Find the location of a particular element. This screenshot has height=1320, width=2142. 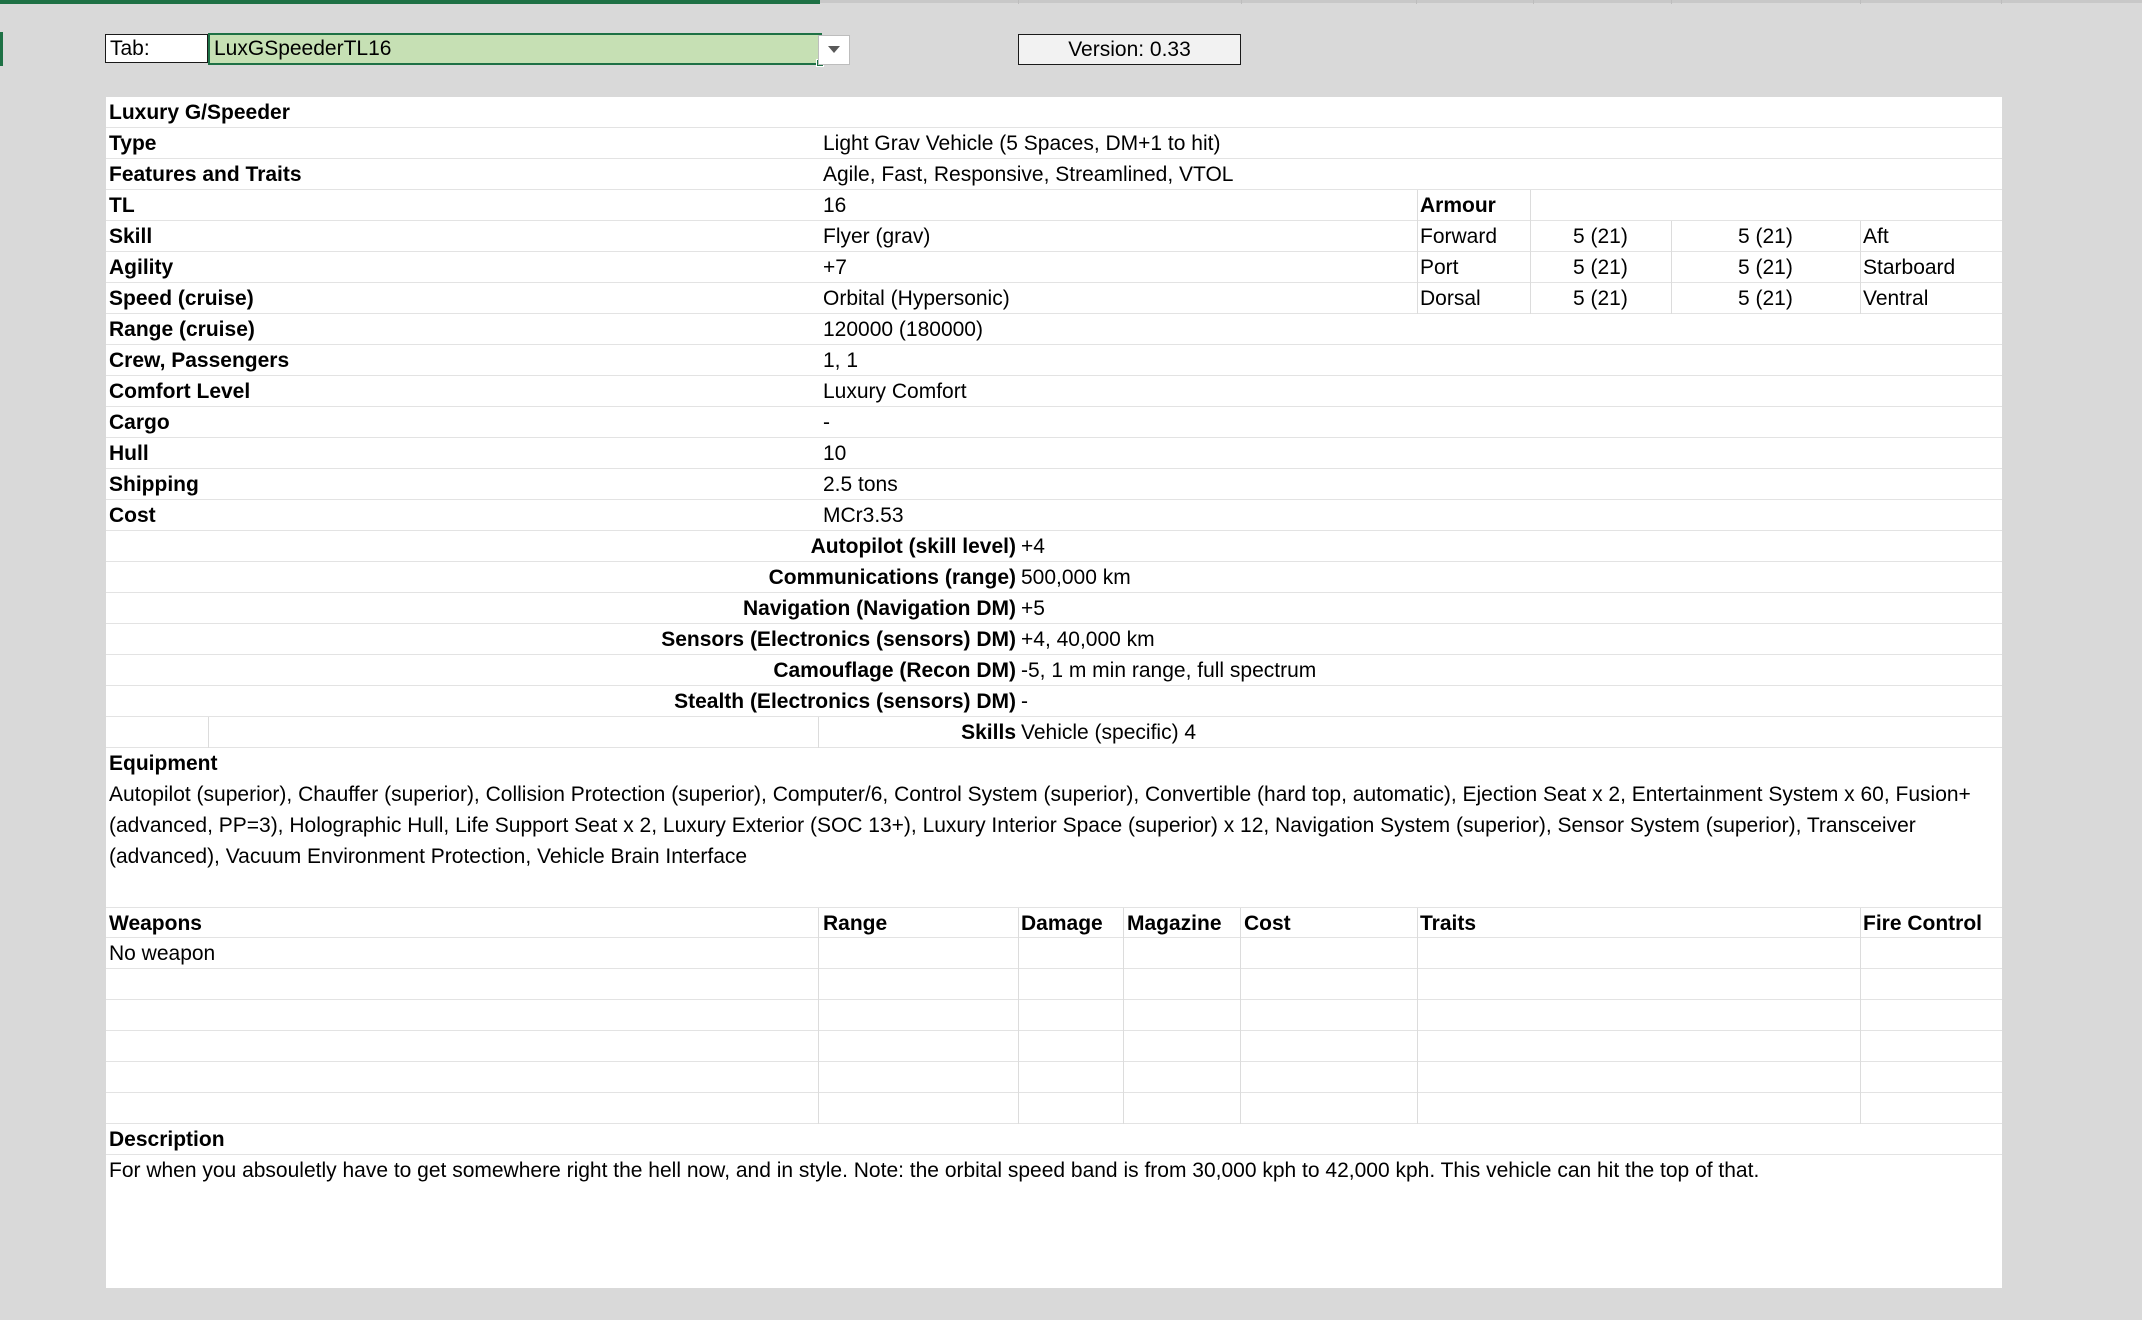

weapons-header: Weapons is located at coordinates (155, 923).